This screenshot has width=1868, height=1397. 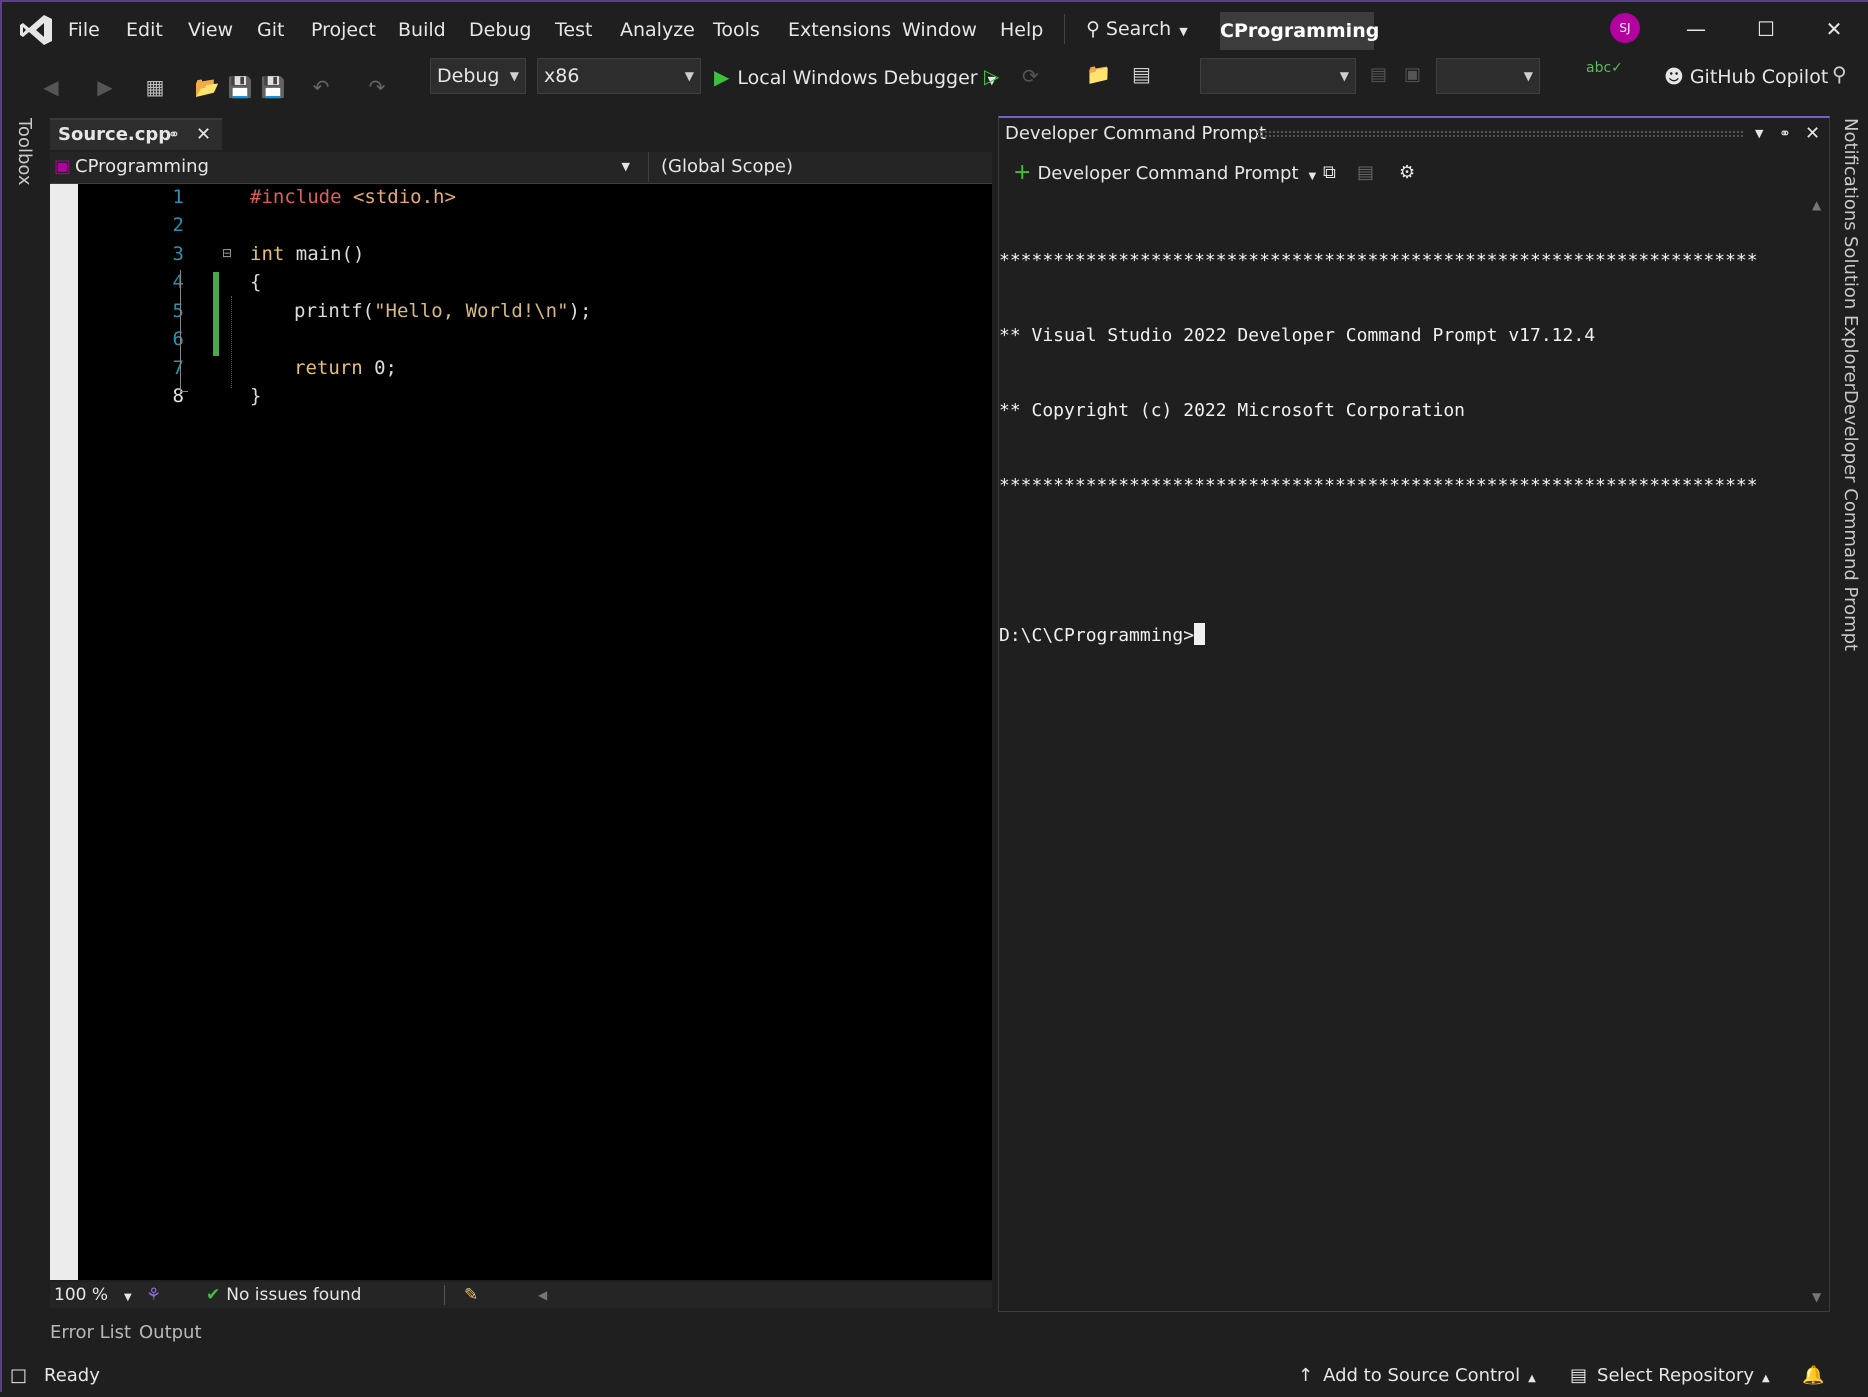 What do you see at coordinates (1021, 30) in the screenshot?
I see `menu-help: Help` at bounding box center [1021, 30].